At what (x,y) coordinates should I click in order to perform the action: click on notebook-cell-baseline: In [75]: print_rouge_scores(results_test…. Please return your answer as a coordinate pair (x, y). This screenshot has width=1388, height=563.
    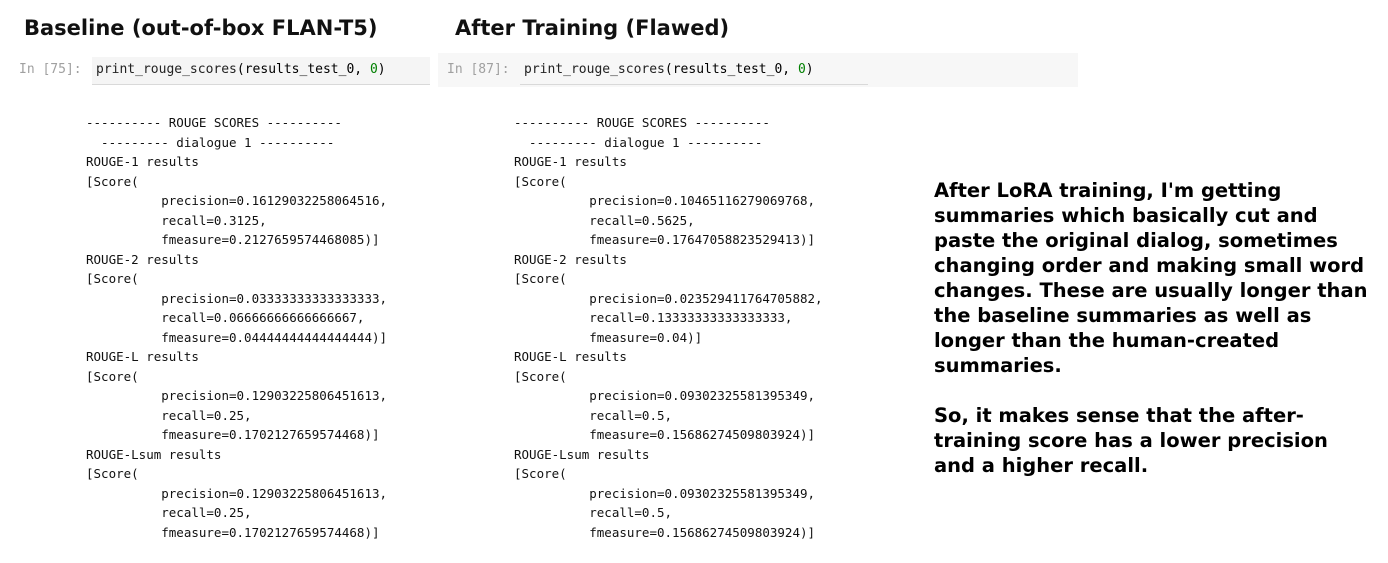
    Looking at the image, I should click on (224, 72).